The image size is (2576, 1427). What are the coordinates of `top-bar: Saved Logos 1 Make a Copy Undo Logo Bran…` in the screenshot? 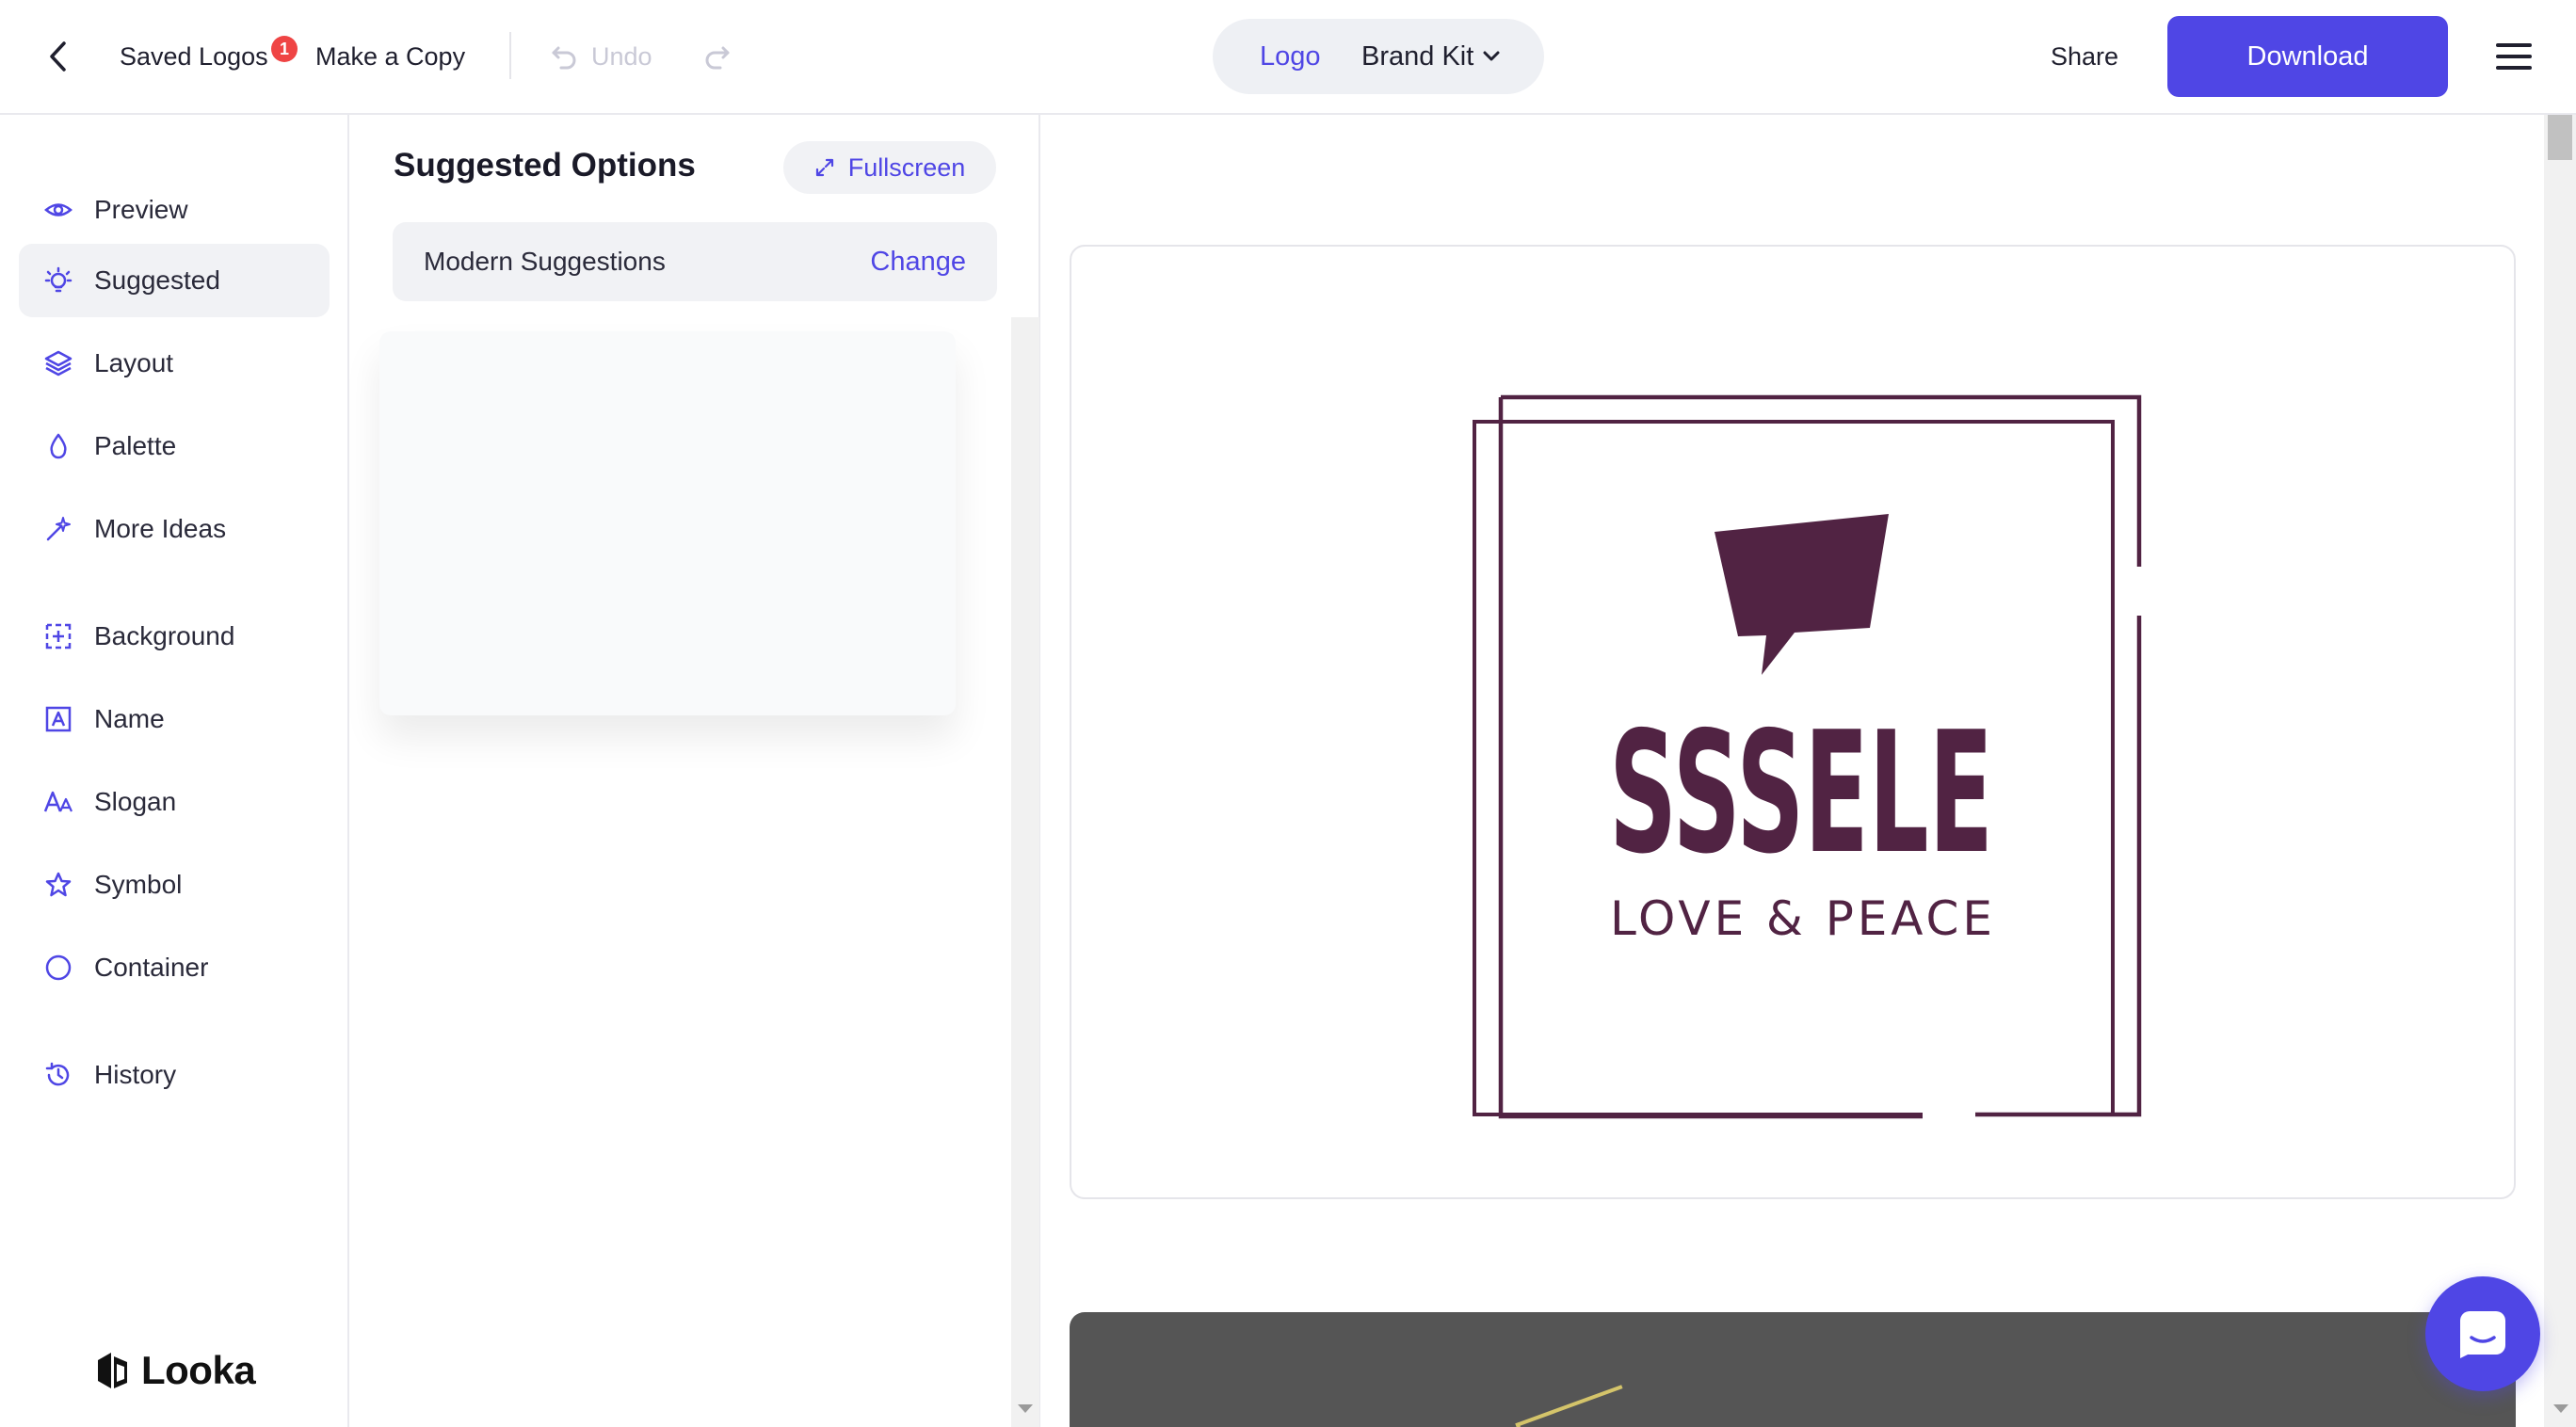 It's located at (1288, 57).